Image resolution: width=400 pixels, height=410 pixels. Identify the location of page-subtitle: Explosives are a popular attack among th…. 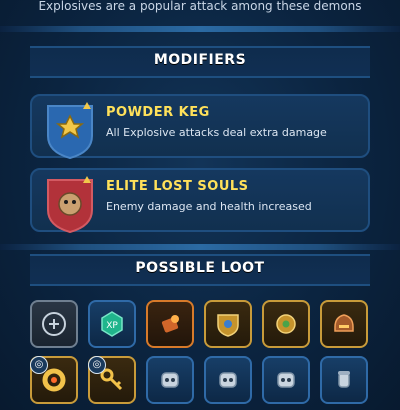
(200, 6).